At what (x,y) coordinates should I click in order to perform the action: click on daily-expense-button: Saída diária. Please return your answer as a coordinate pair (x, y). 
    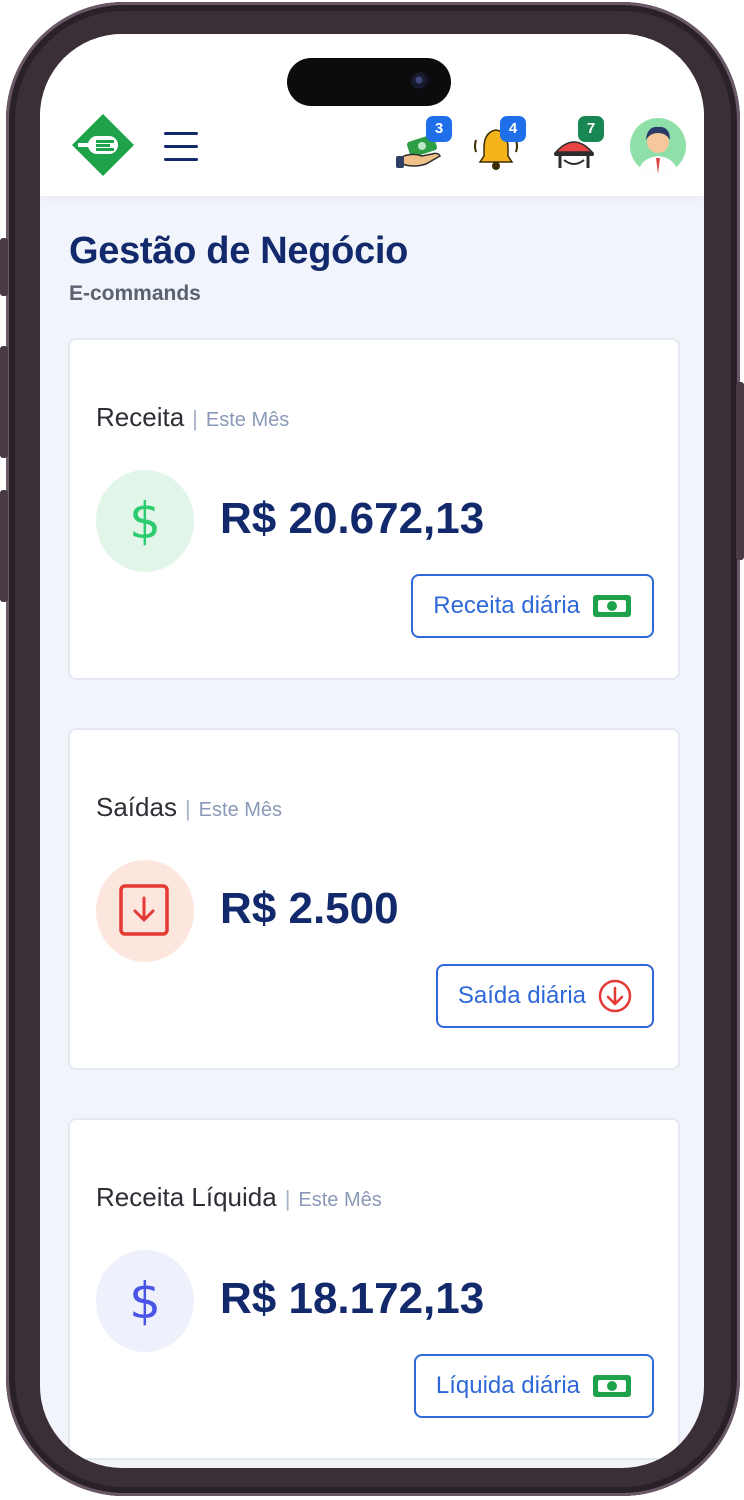
    Looking at the image, I should click on (544, 996).